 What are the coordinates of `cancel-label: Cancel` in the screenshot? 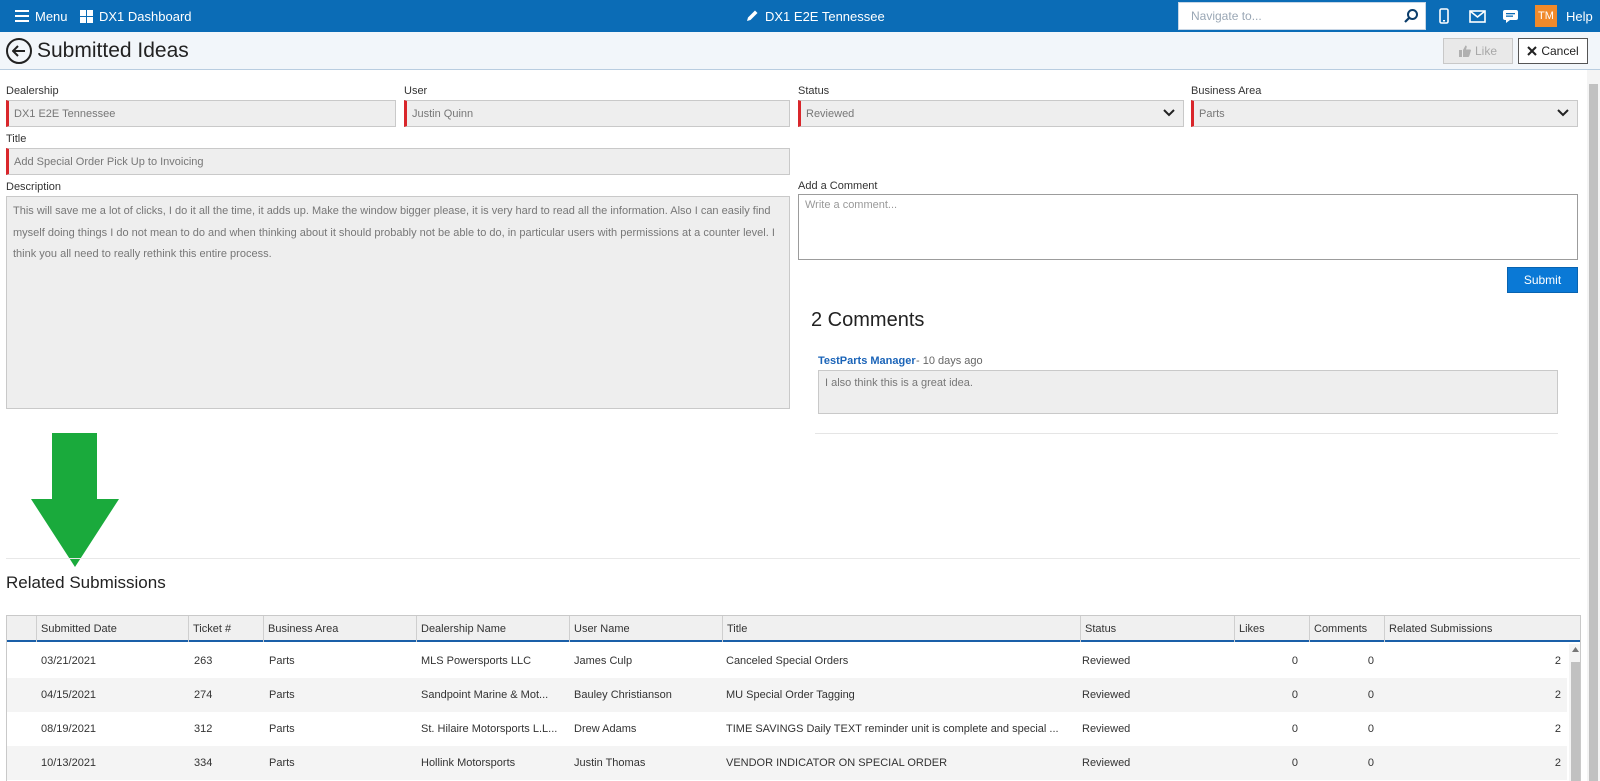 It's located at (1560, 51).